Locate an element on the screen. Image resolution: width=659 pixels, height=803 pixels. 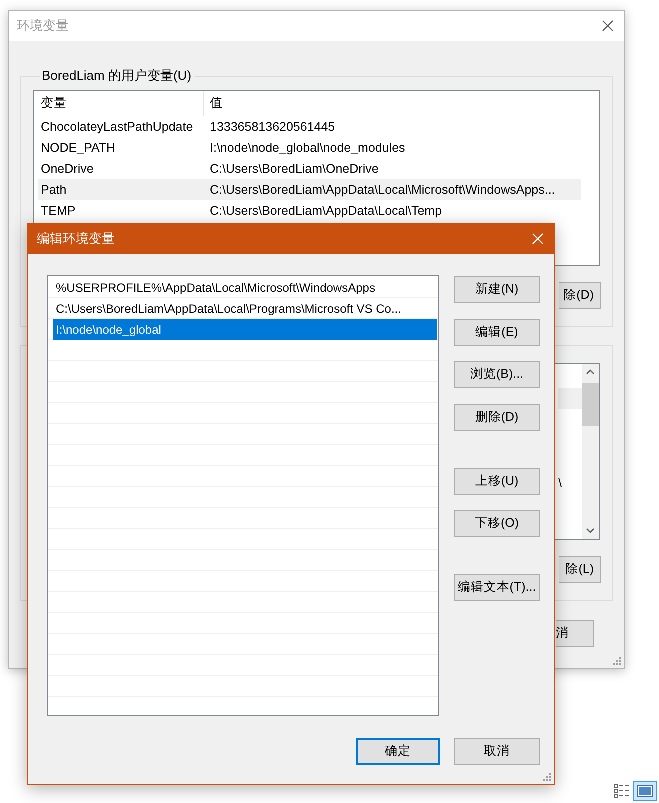
window-title: 环境变量 is located at coordinates (43, 26).